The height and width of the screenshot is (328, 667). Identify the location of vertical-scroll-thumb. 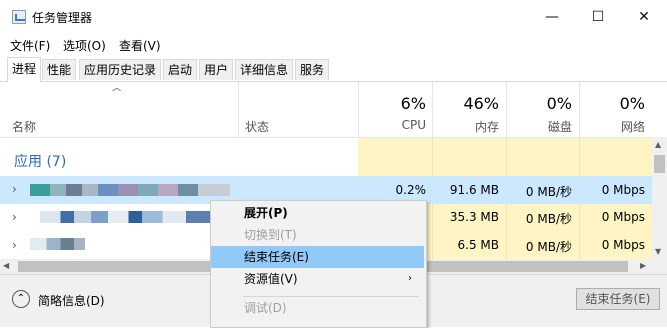
(659, 164).